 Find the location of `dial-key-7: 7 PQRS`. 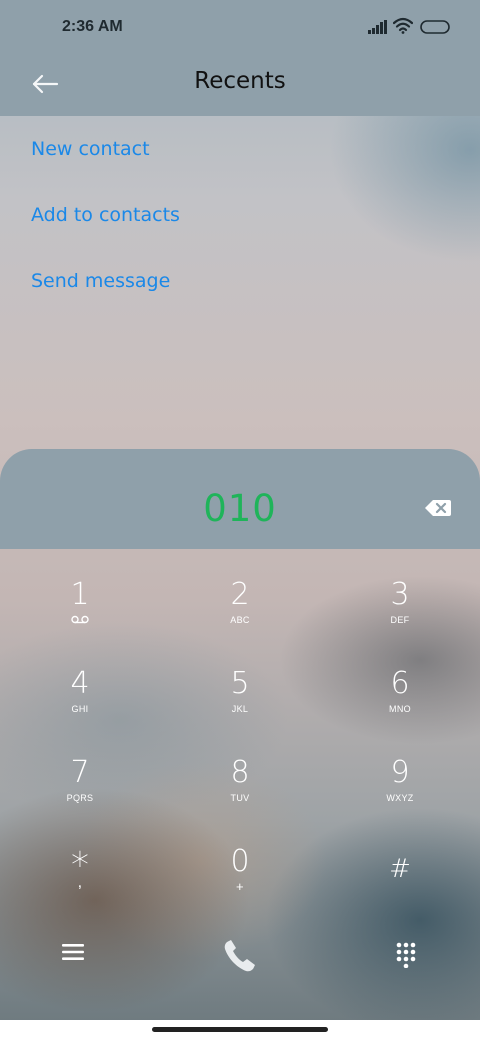

dial-key-7: 7 PQRS is located at coordinates (80, 796).